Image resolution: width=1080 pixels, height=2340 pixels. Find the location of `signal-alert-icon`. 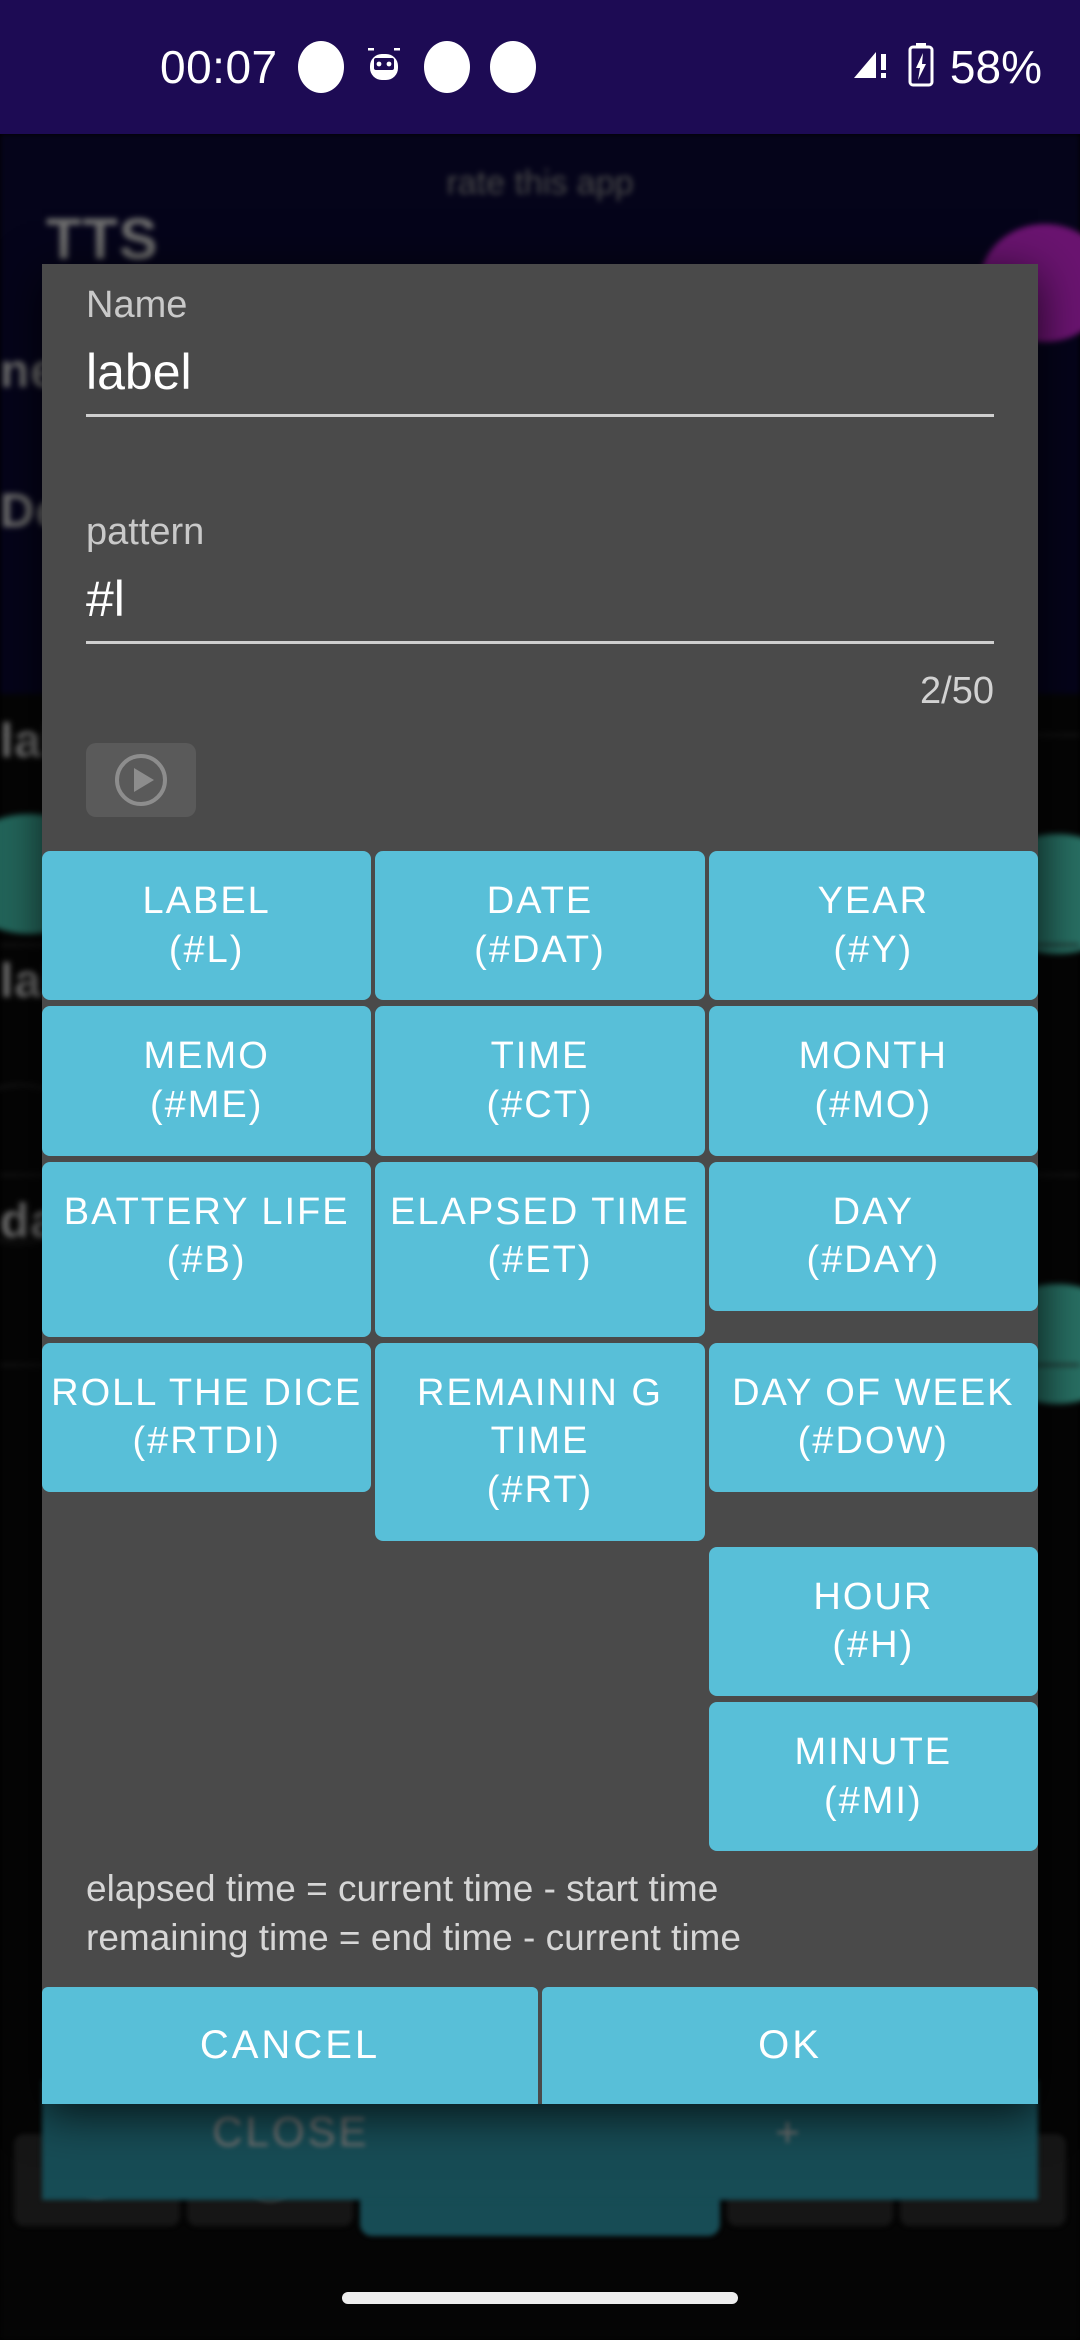

signal-alert-icon is located at coordinates (872, 67).